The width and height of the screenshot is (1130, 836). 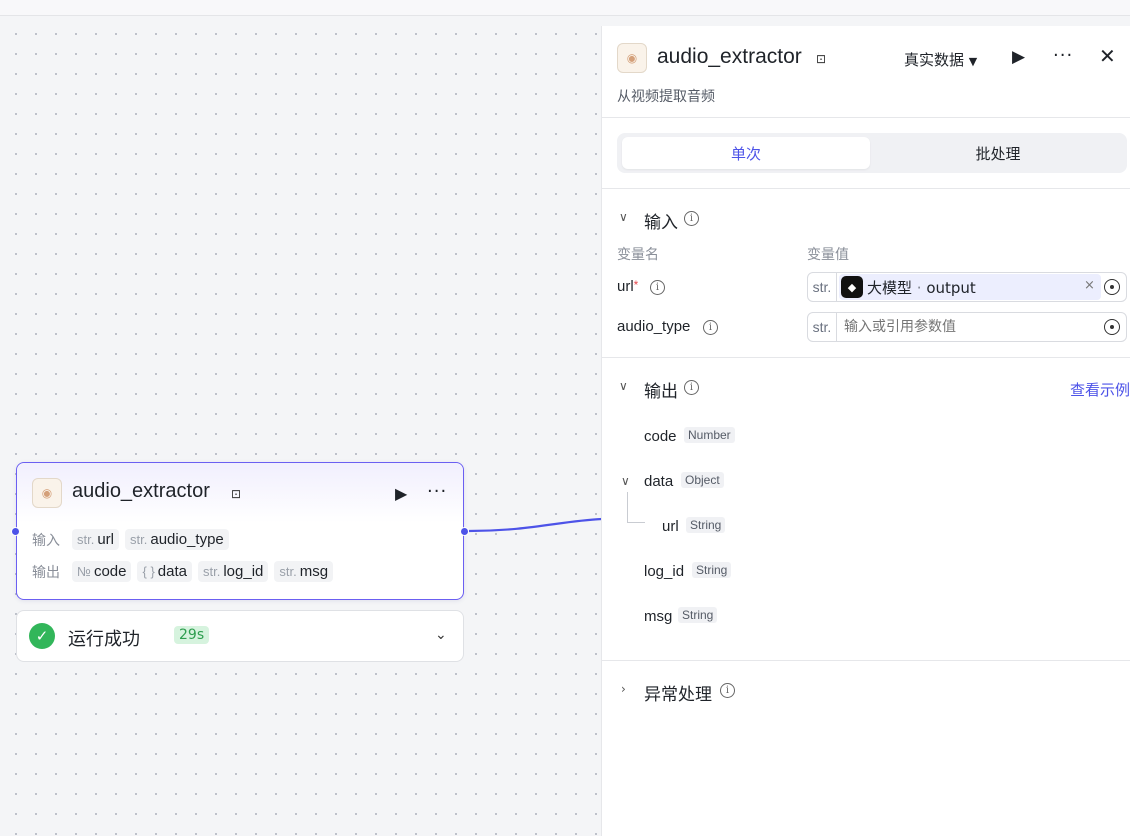 I want to click on status-duration-badge: 29s, so click(x=192, y=635).